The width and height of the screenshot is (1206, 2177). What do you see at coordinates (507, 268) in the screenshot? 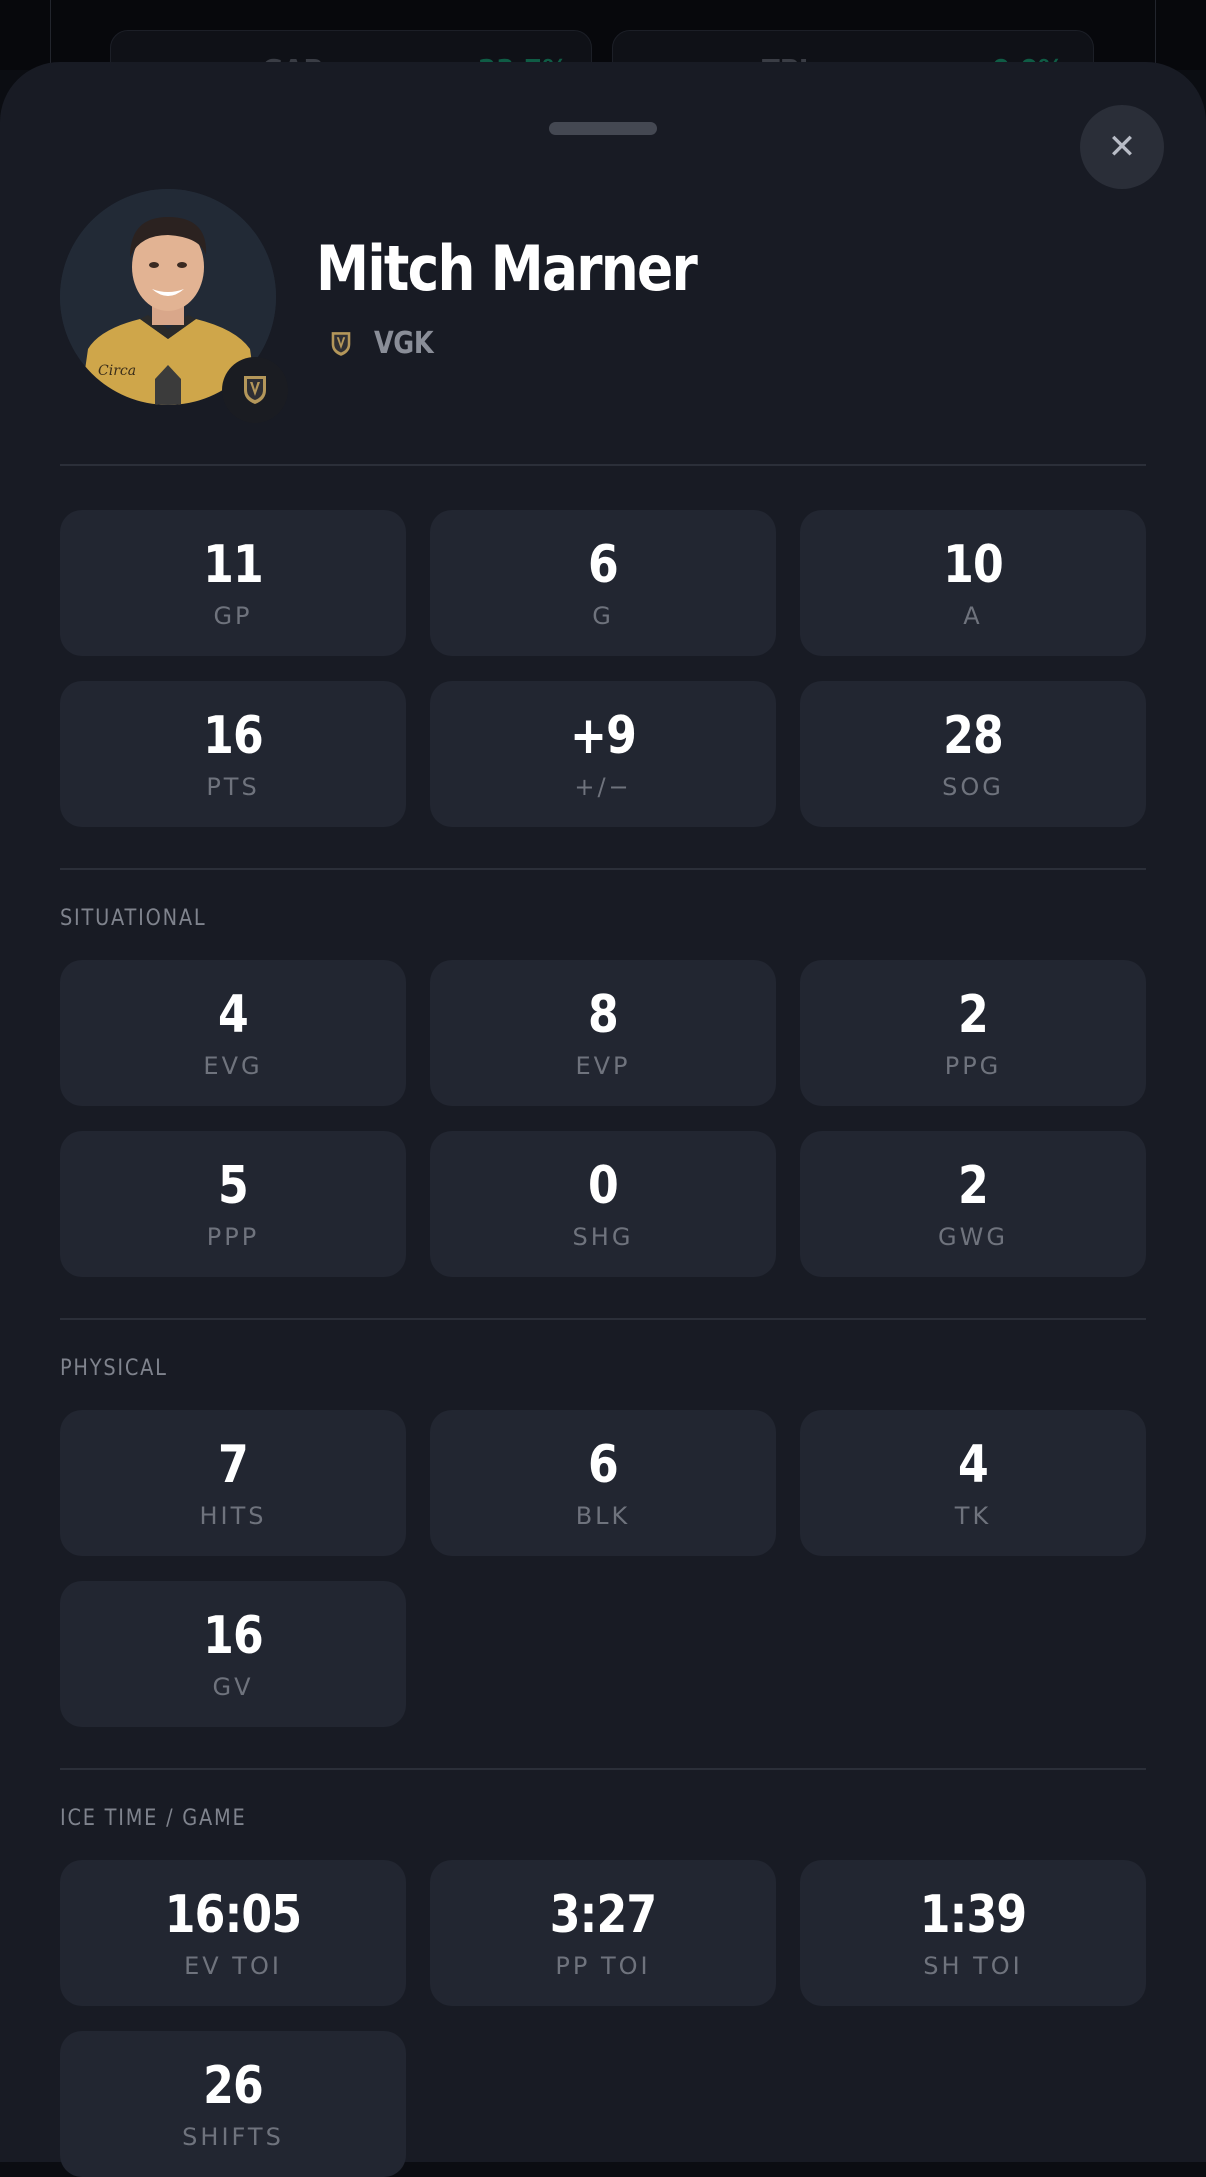
I see `player-name: Mitch Marner` at bounding box center [507, 268].